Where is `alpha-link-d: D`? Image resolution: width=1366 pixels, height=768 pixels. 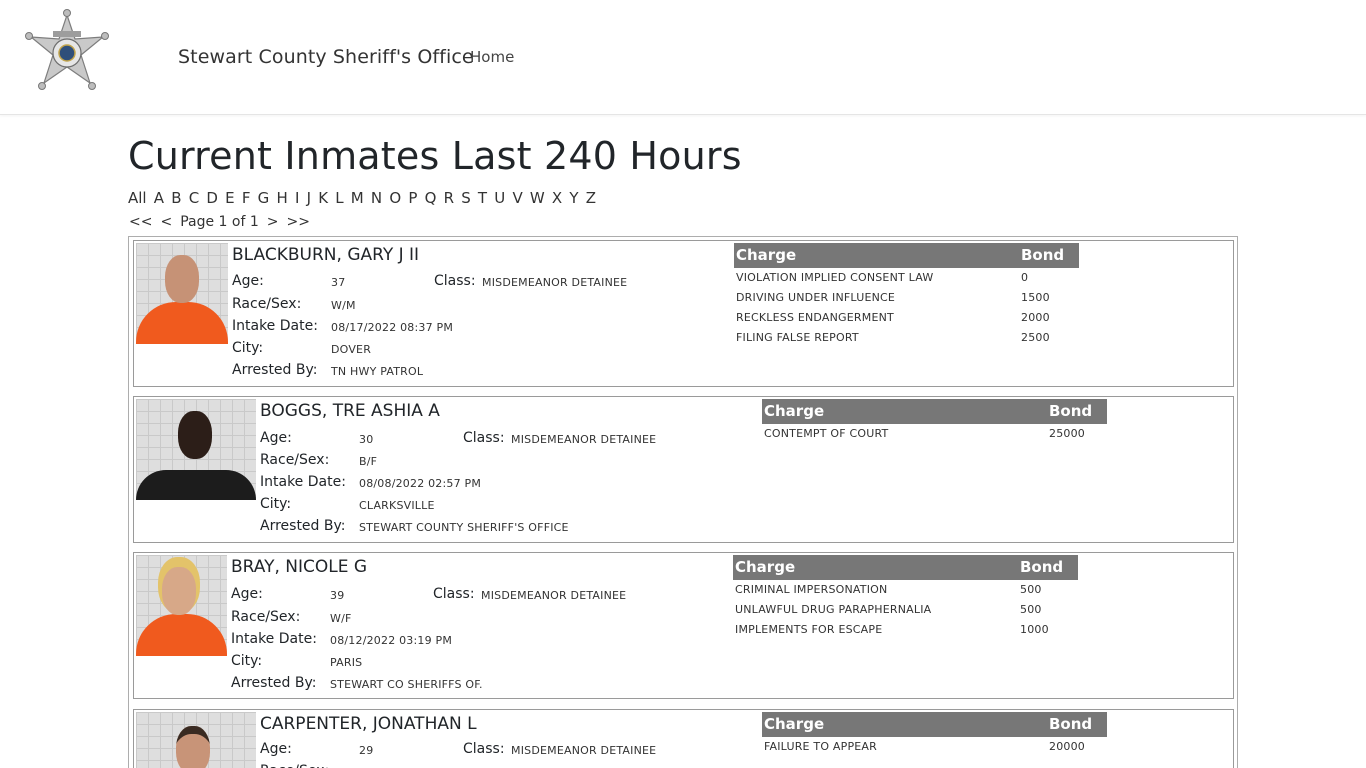 alpha-link-d: D is located at coordinates (212, 198).